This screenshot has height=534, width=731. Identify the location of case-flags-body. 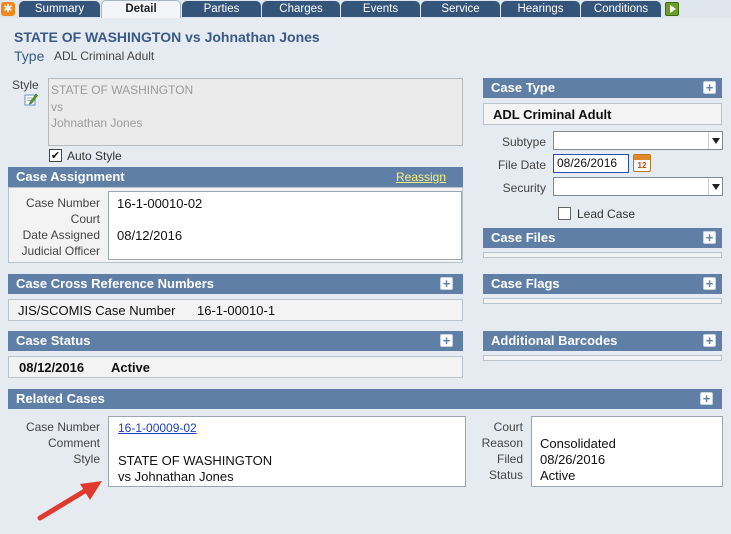
(602, 301).